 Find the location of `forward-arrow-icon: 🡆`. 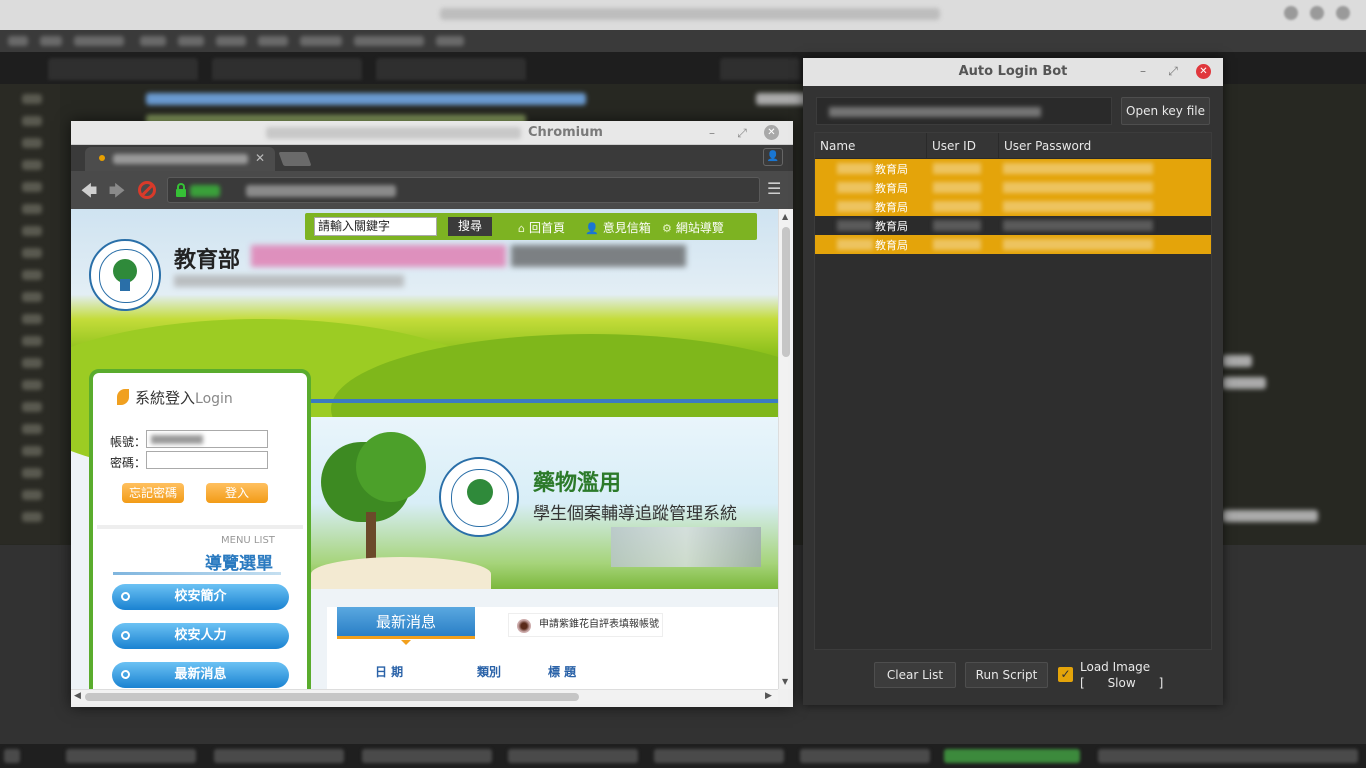

forward-arrow-icon: 🡆 is located at coordinates (117, 193).